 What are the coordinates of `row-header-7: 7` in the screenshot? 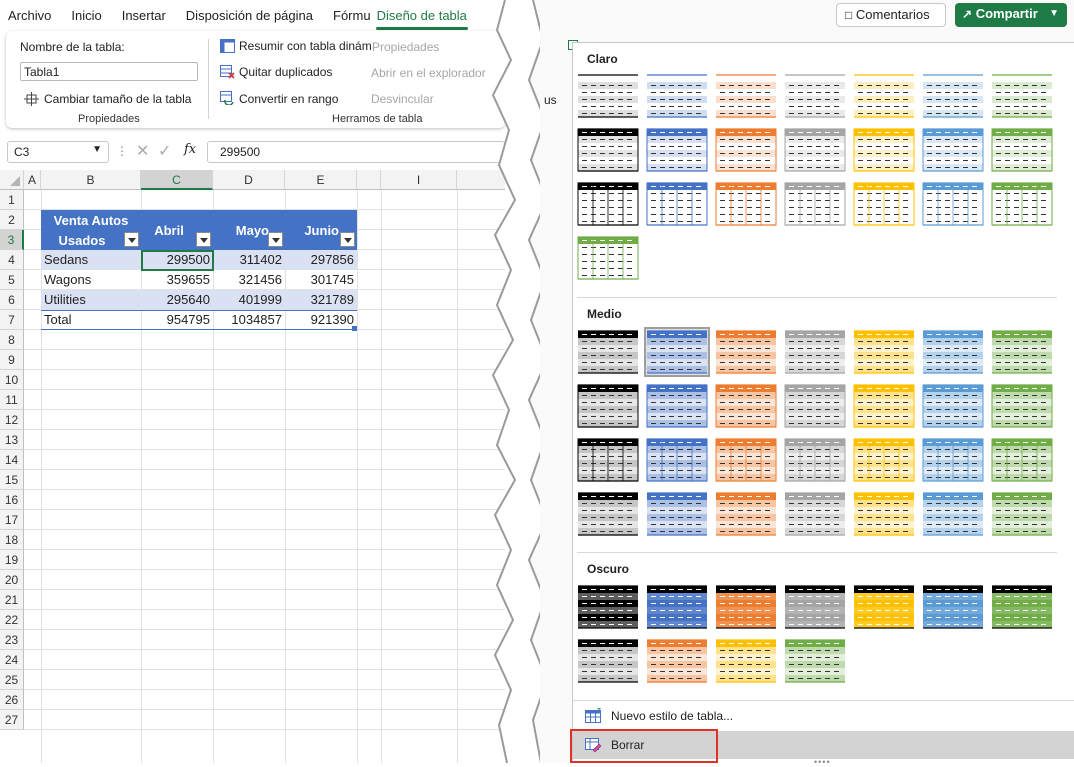 It's located at (12, 320).